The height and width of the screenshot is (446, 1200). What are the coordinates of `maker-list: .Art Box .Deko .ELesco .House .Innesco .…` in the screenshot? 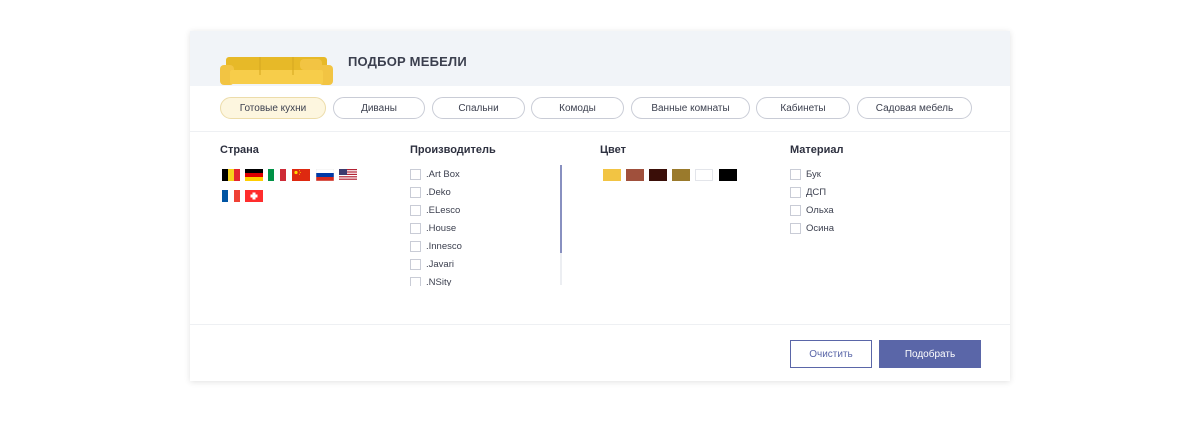 It's located at (486, 226).